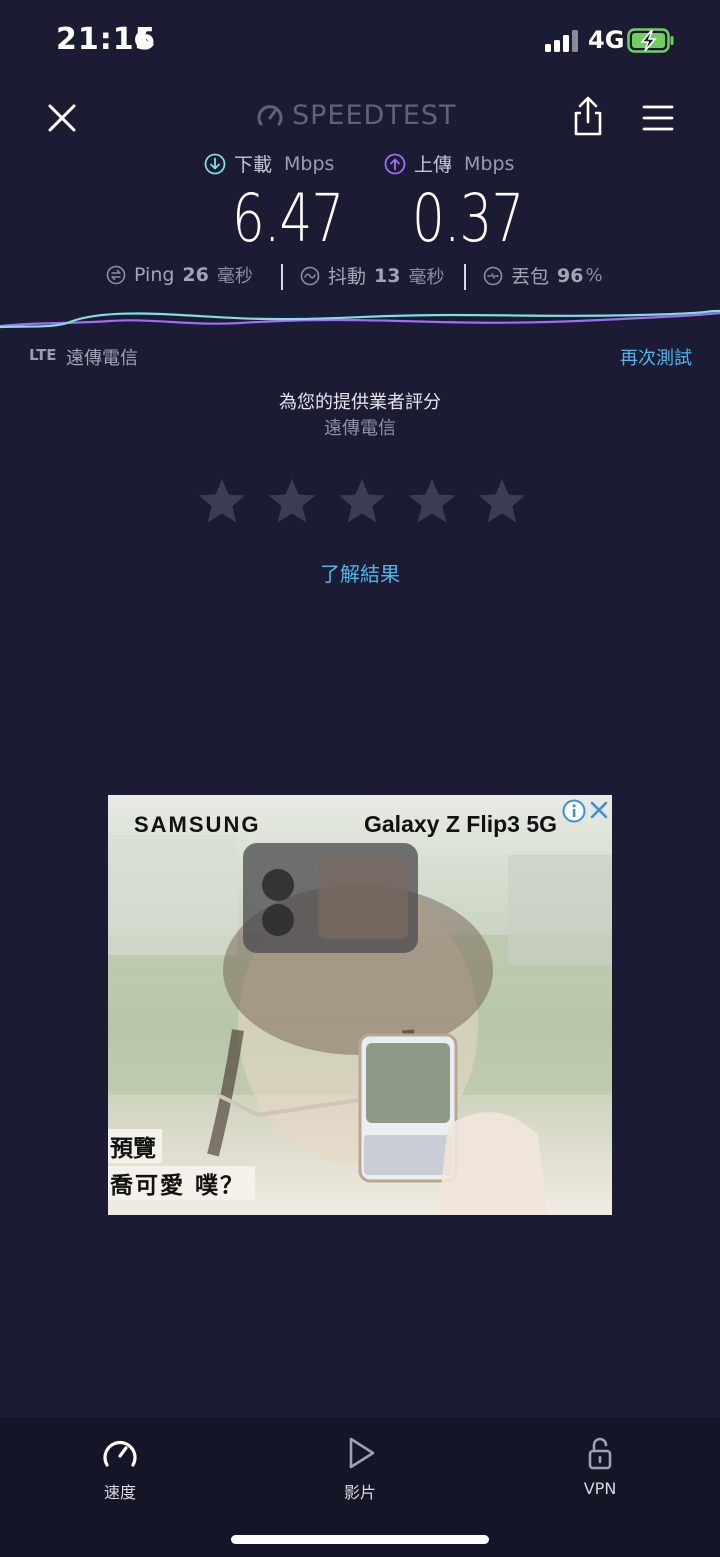 This screenshot has width=720, height=1557. I want to click on carrier-name: 遠傳電信, so click(102, 358).